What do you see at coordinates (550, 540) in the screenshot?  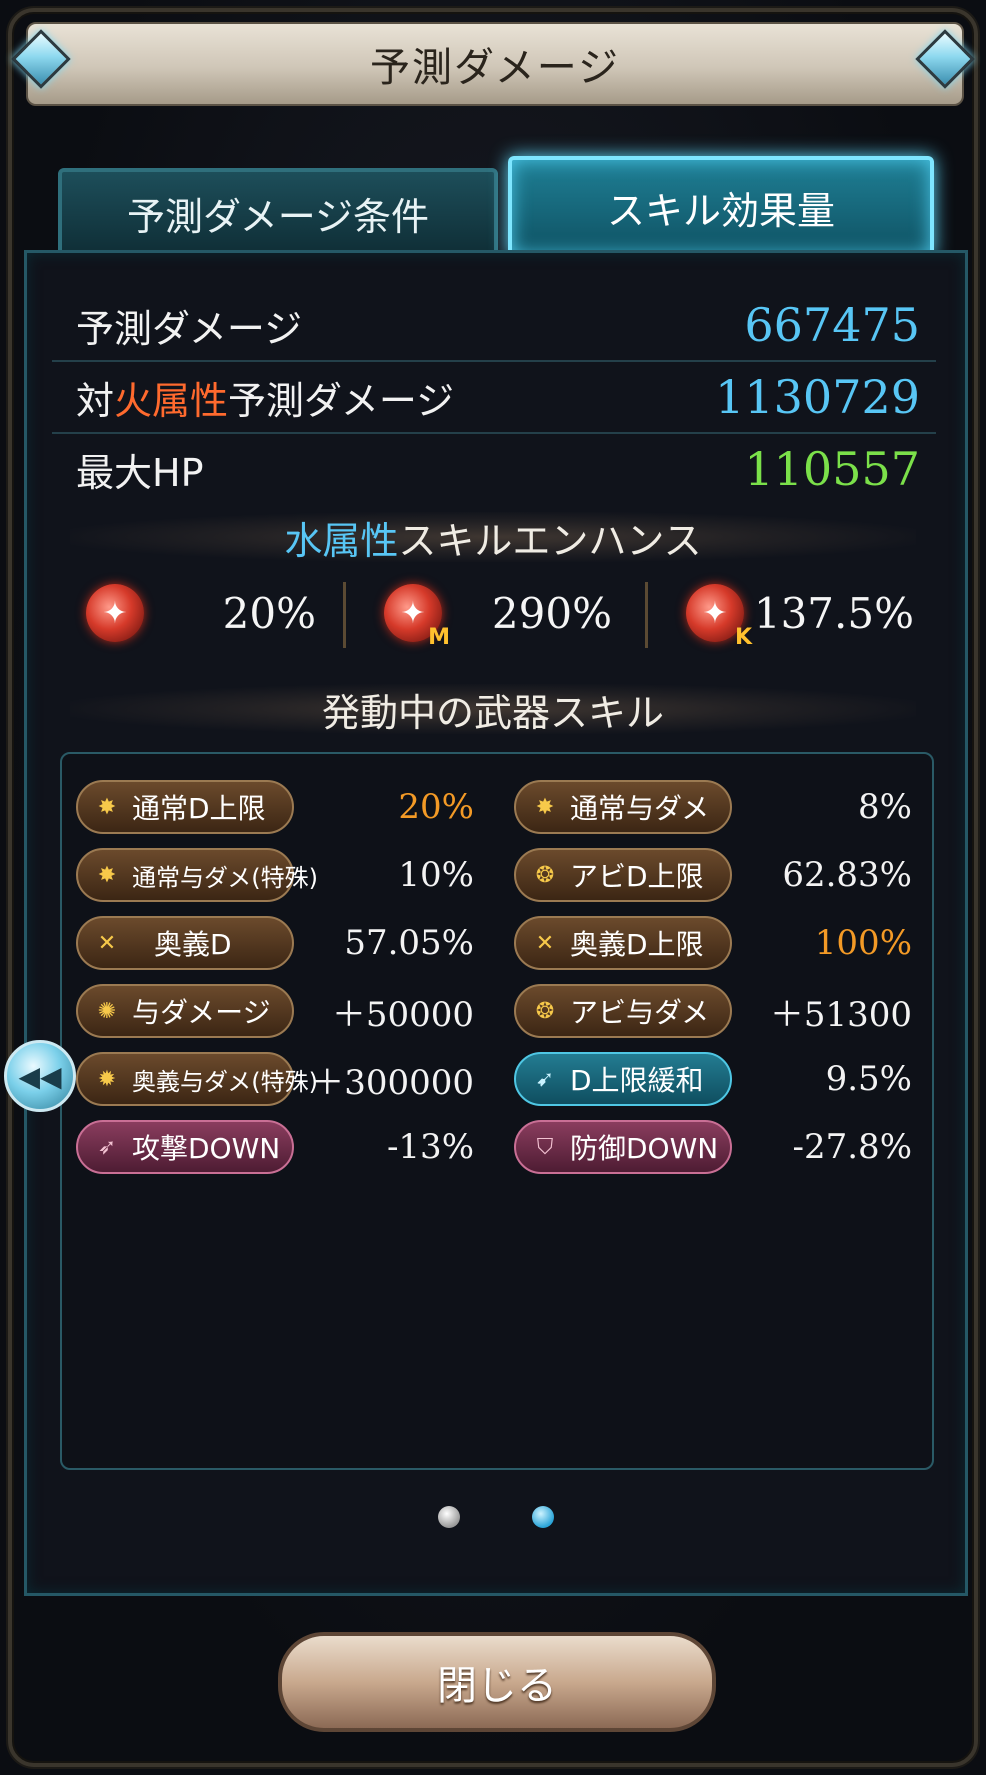 I see `enhance-title: スキルエンハンス` at bounding box center [550, 540].